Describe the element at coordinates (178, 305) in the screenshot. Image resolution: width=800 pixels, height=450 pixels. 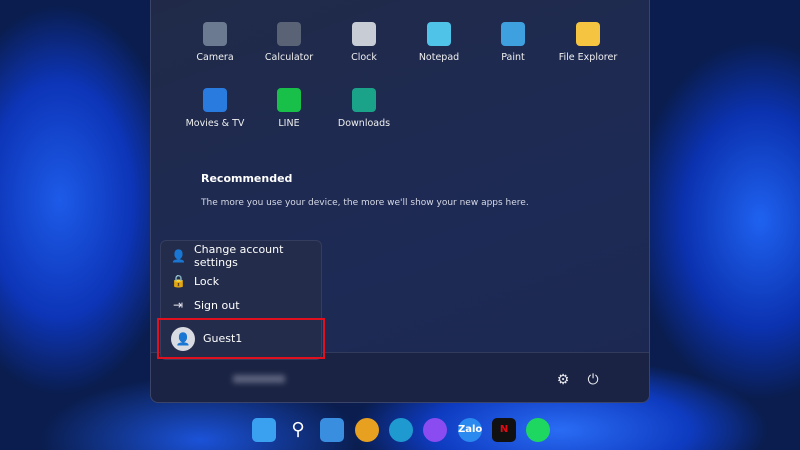
I see `sign-out-icon: ⇥` at that location.